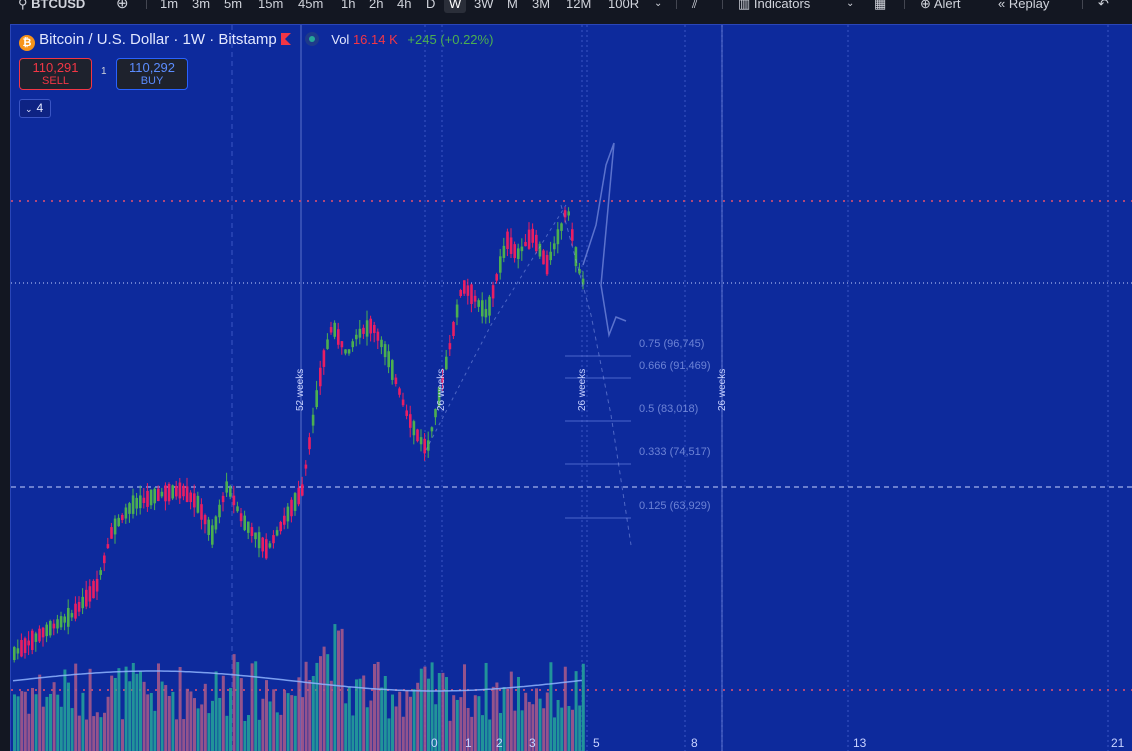  What do you see at coordinates (312, 39) in the screenshot?
I see `market-status-icon` at bounding box center [312, 39].